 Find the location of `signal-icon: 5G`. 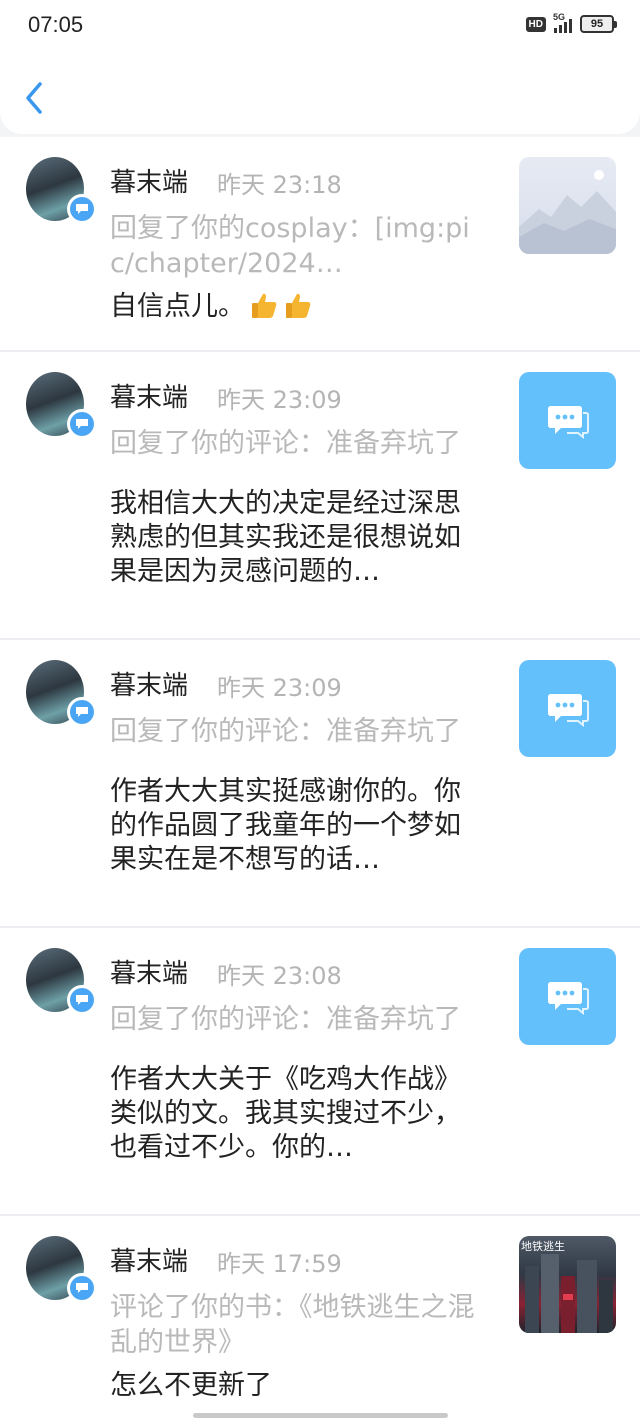

signal-icon: 5G is located at coordinates (562, 22).